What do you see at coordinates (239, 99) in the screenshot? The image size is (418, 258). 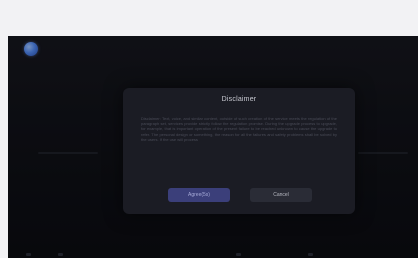 I see `dialog-title: Disclaimer` at bounding box center [239, 99].